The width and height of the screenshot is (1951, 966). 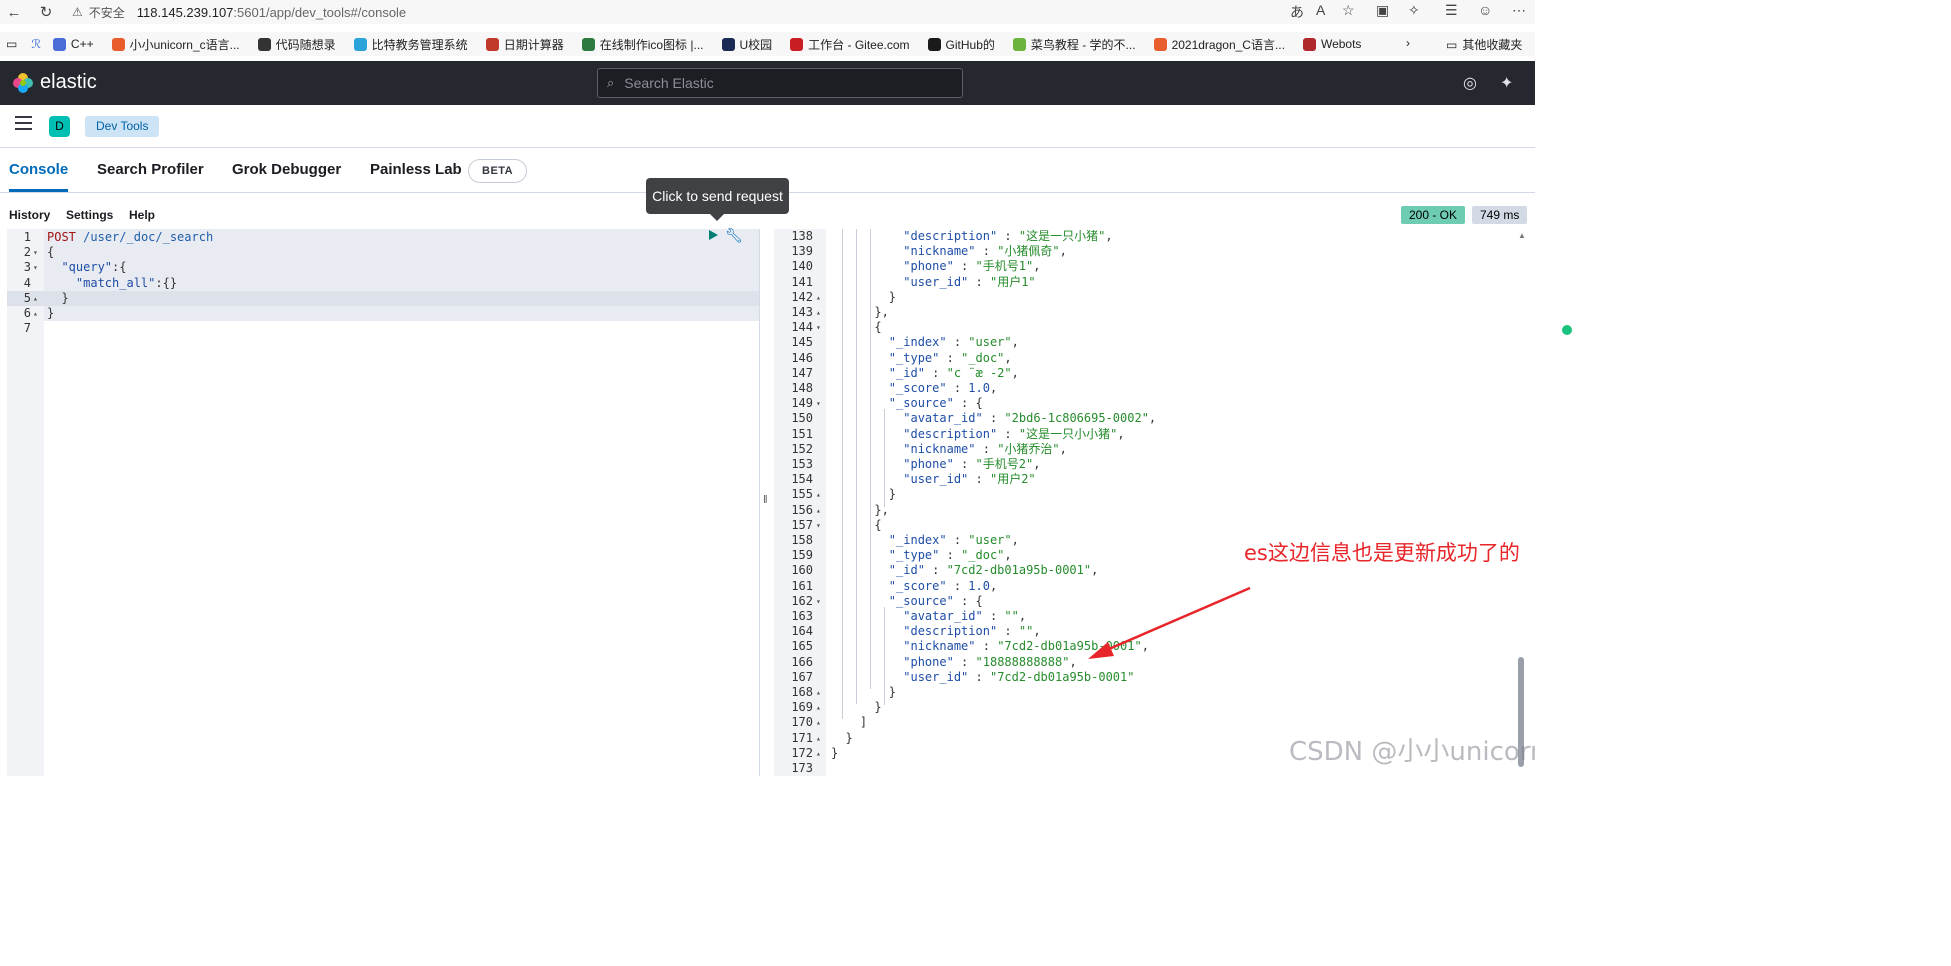 What do you see at coordinates (1028, 448) in the screenshot?
I see `code-token: "小猪乔治"` at bounding box center [1028, 448].